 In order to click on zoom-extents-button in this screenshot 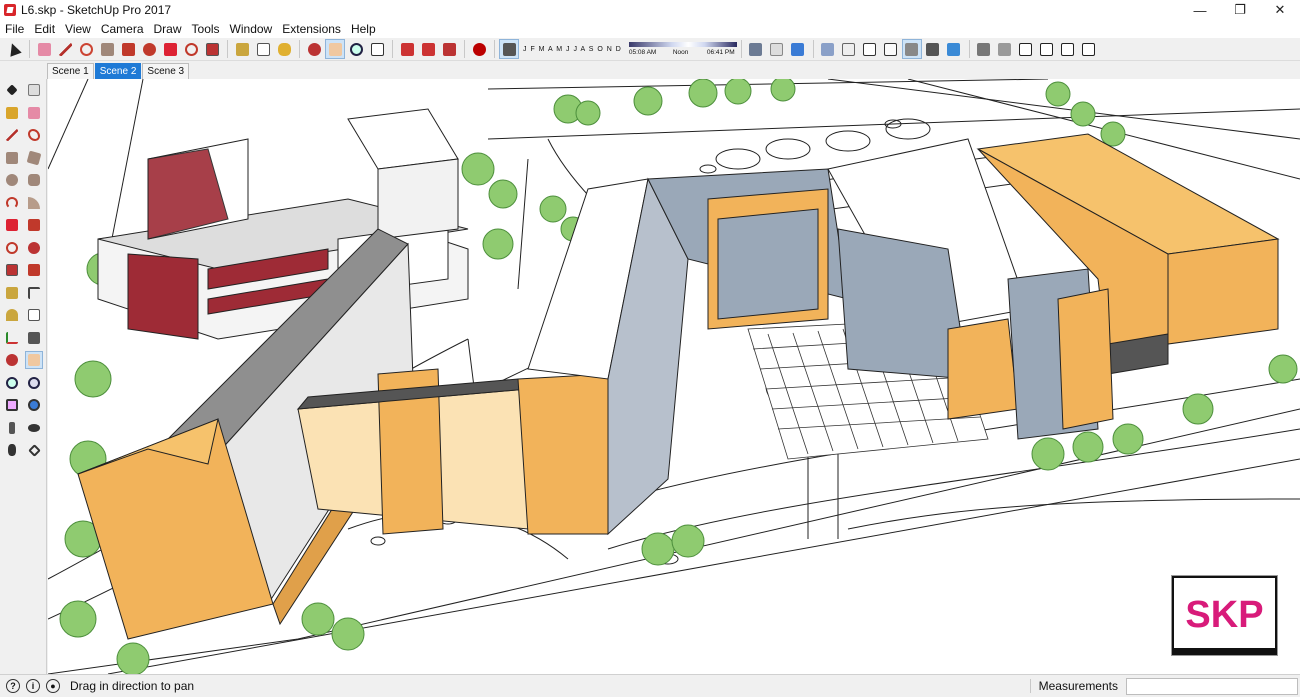, I will do `click(377, 49)`.